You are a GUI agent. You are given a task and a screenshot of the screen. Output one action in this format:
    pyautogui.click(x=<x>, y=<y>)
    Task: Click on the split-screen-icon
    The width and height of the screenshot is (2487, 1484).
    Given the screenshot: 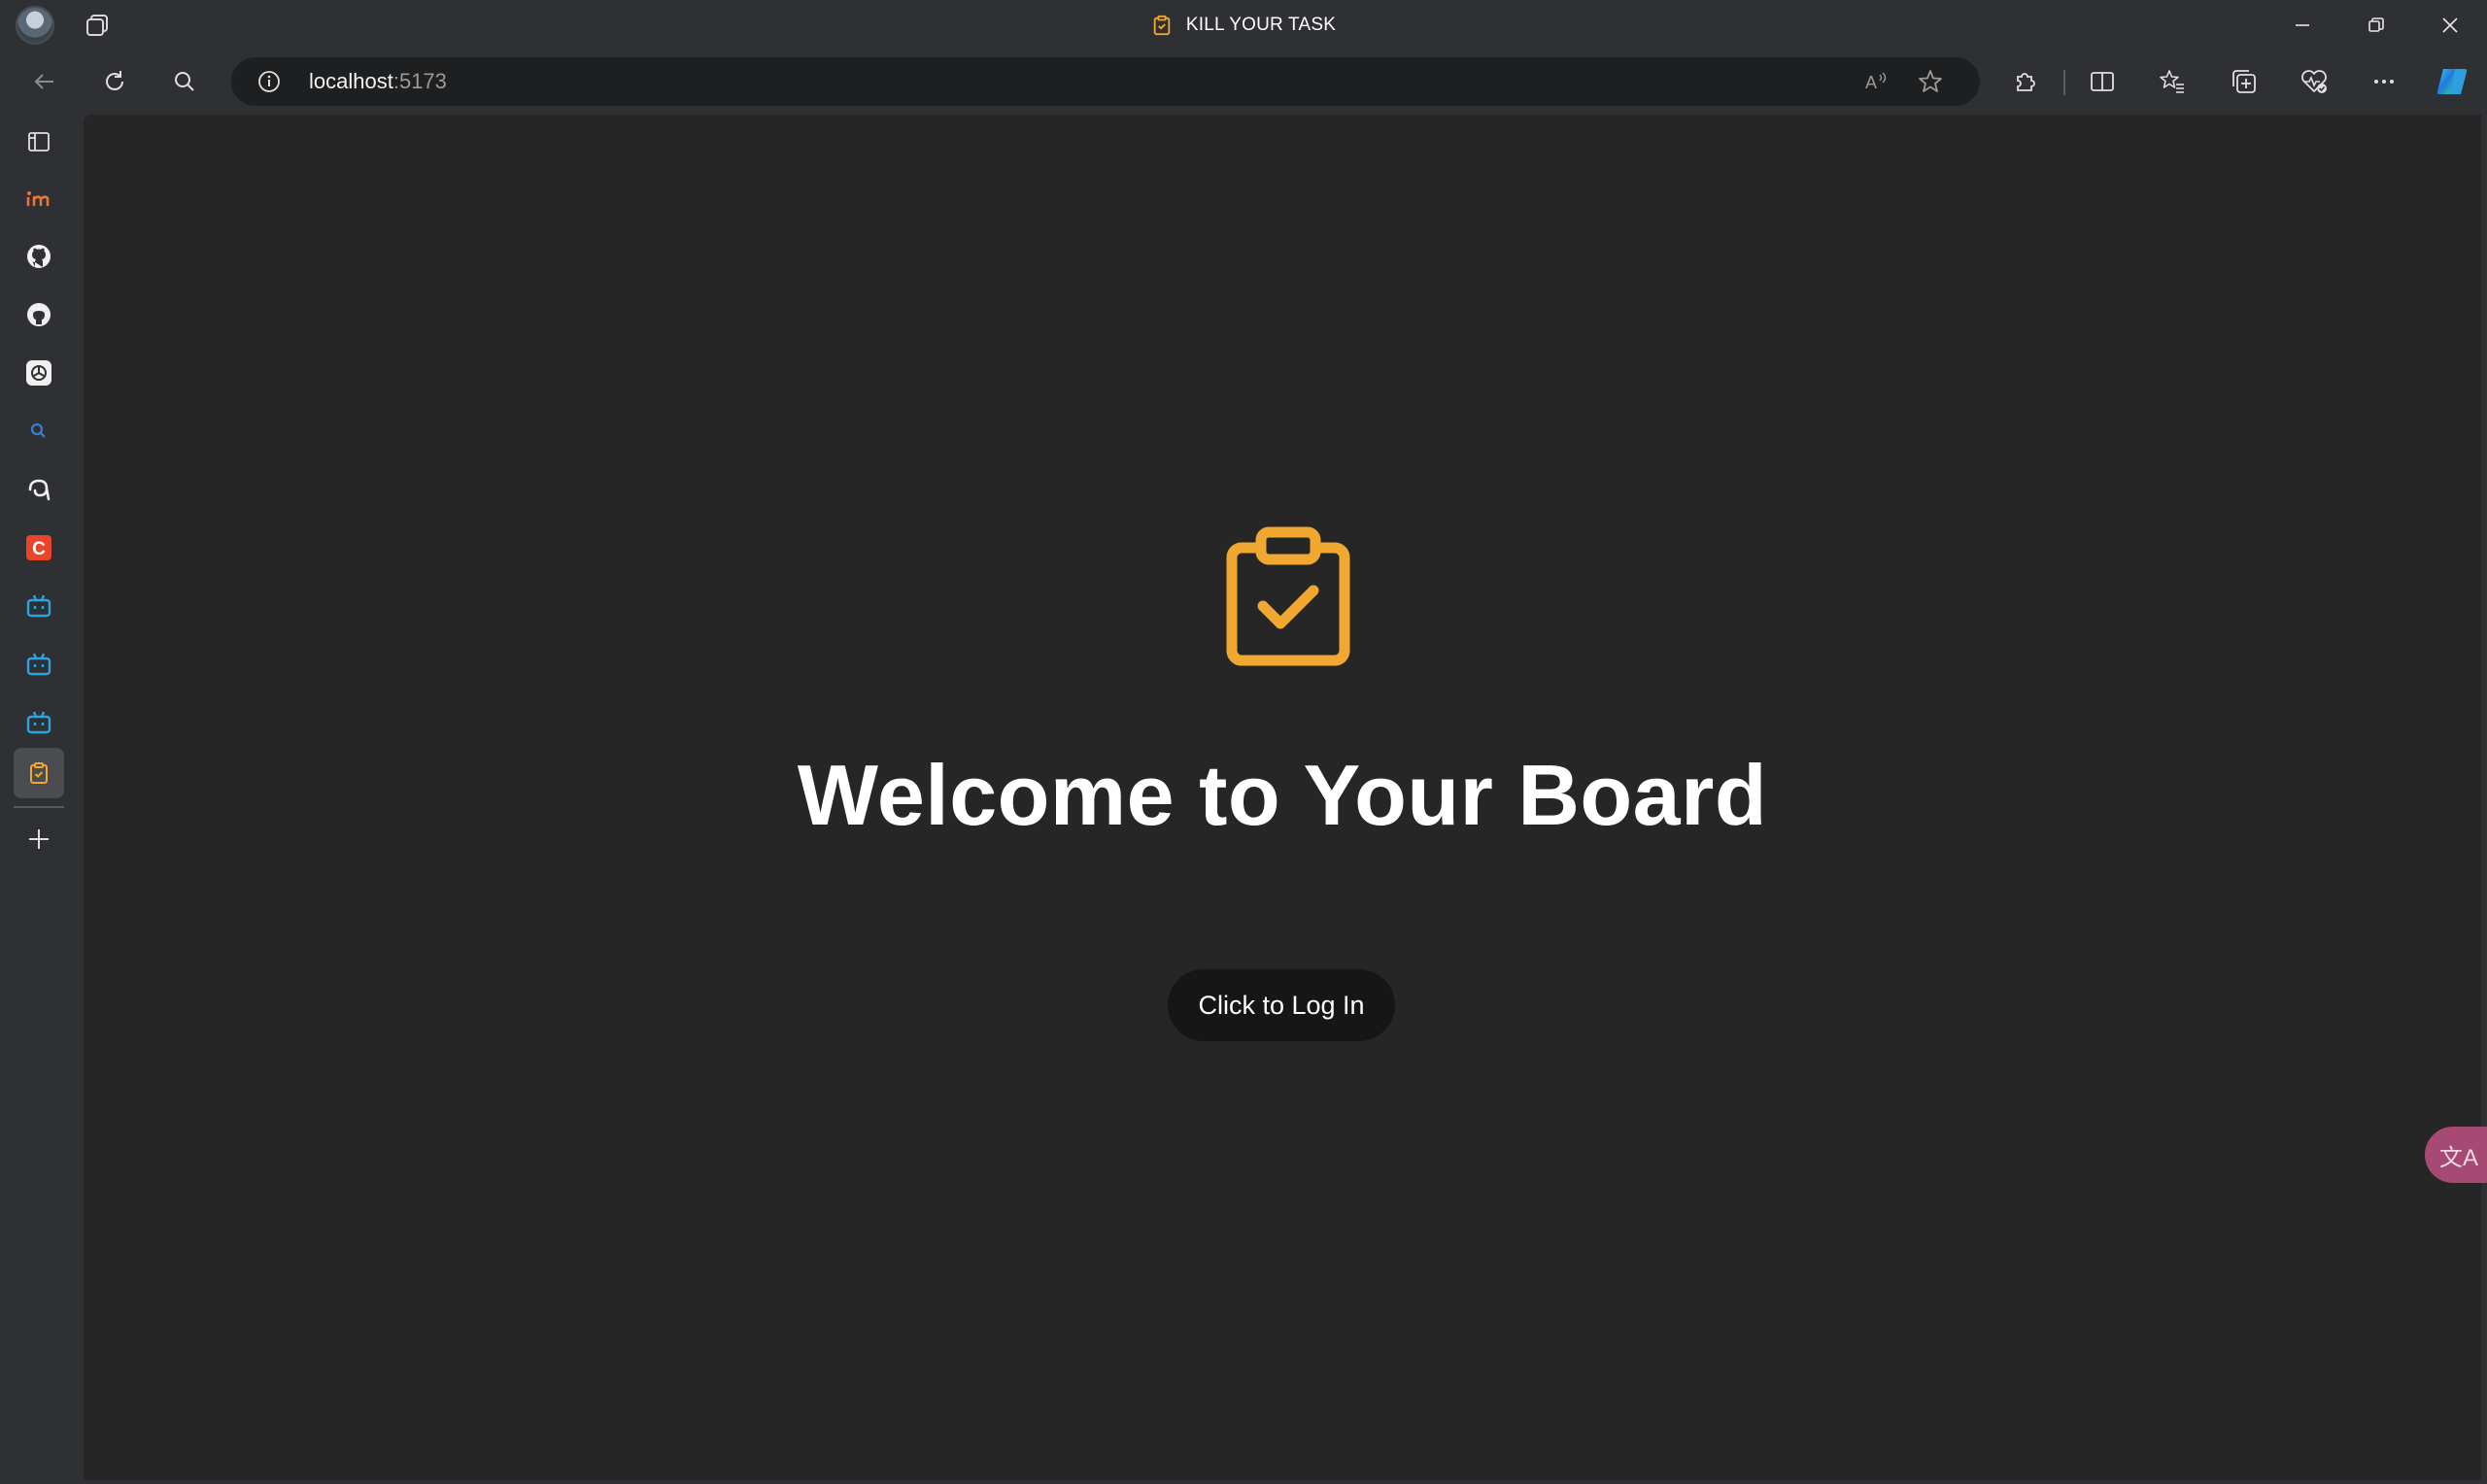 What is the action you would take?
    pyautogui.click(x=2102, y=82)
    